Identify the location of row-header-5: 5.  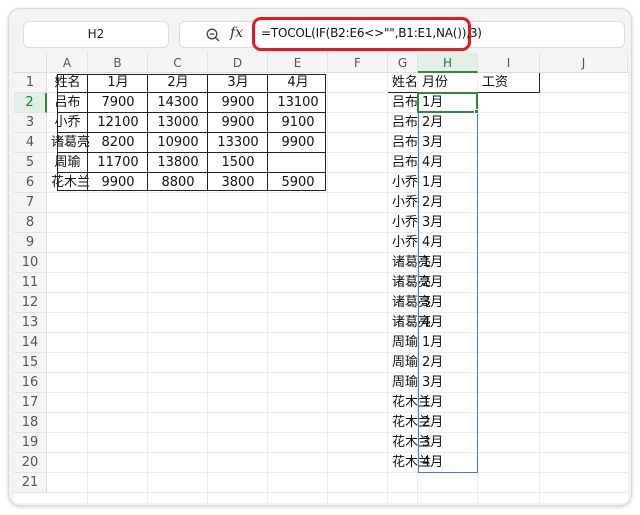
(30, 163).